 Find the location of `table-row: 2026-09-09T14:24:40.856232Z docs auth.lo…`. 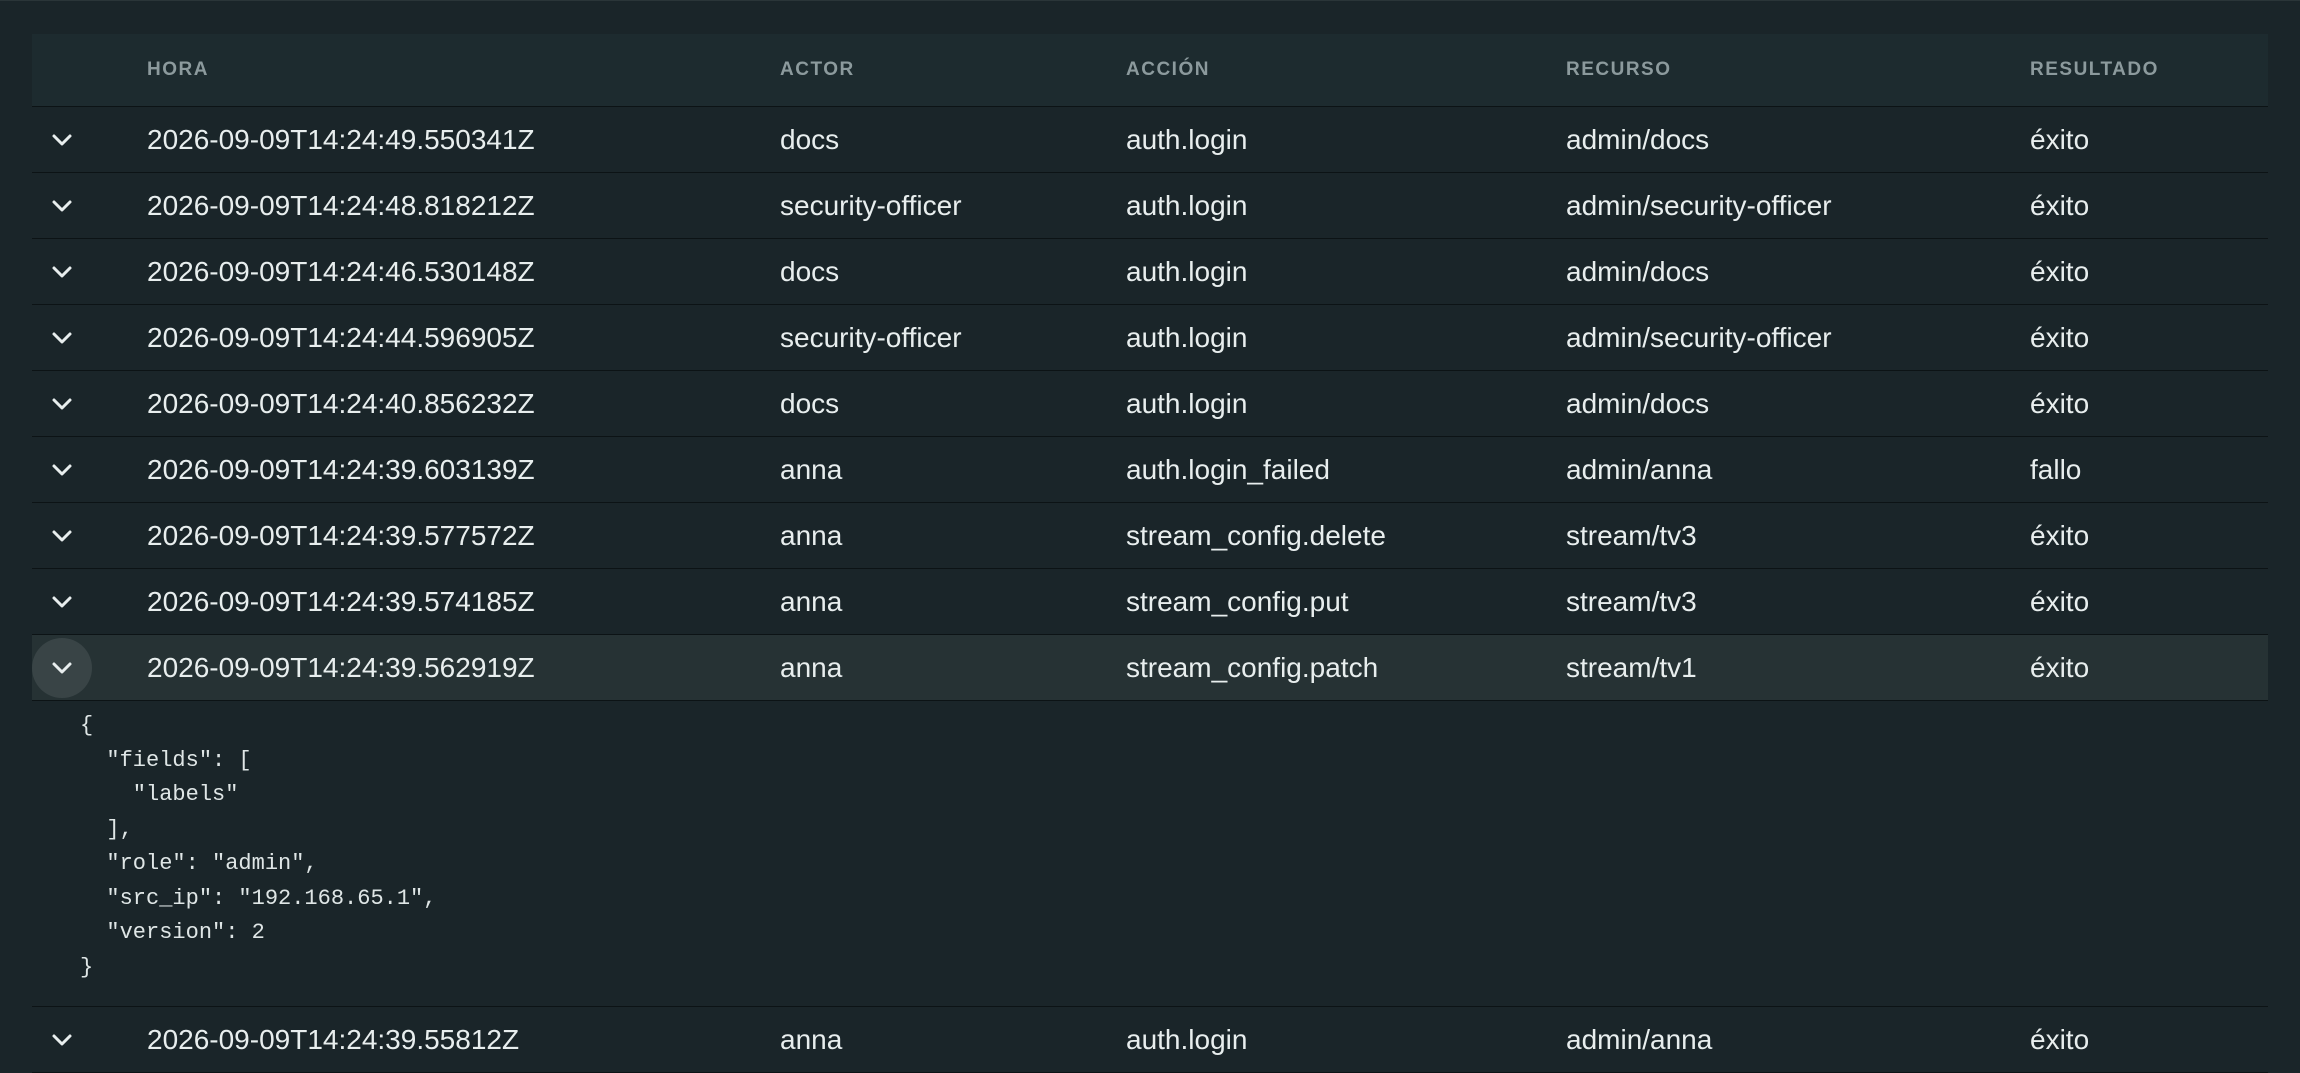

table-row: 2026-09-09T14:24:40.856232Z docs auth.lo… is located at coordinates (1150, 404).